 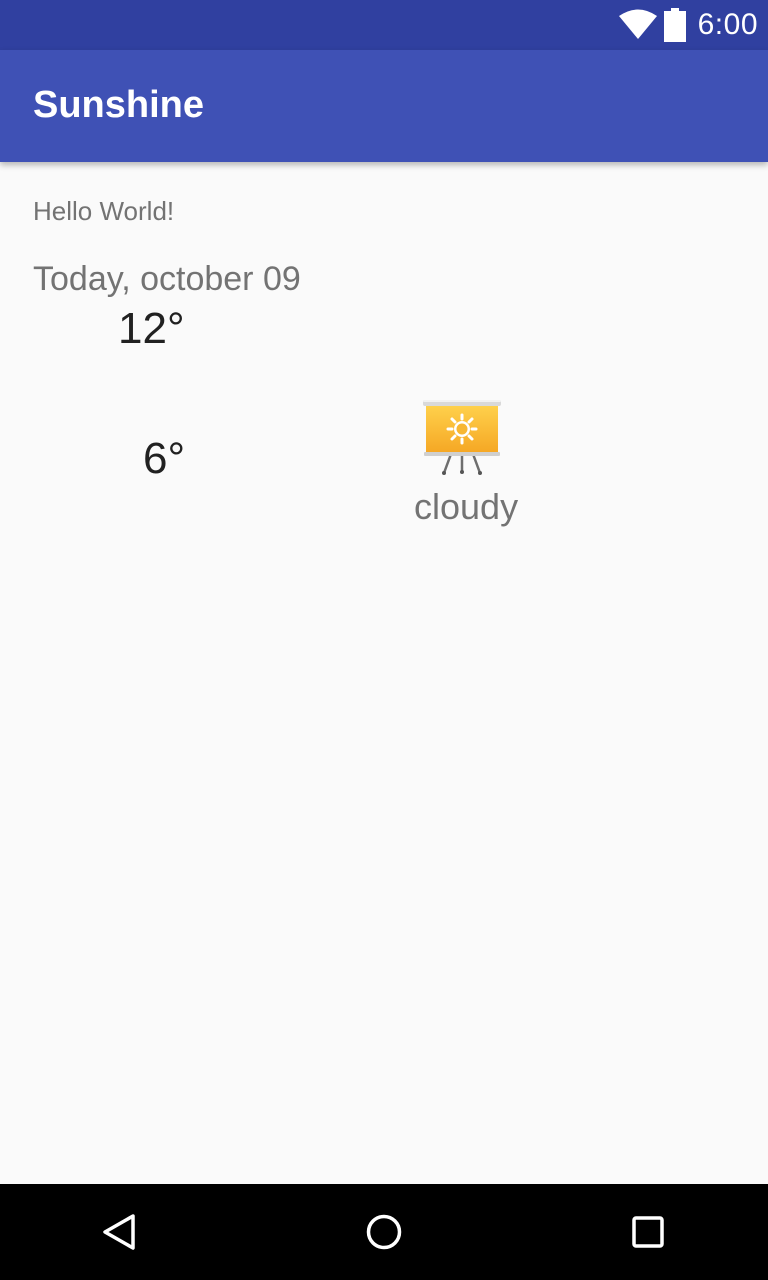 What do you see at coordinates (164, 458) in the screenshot?
I see `low-temperature: 6°` at bounding box center [164, 458].